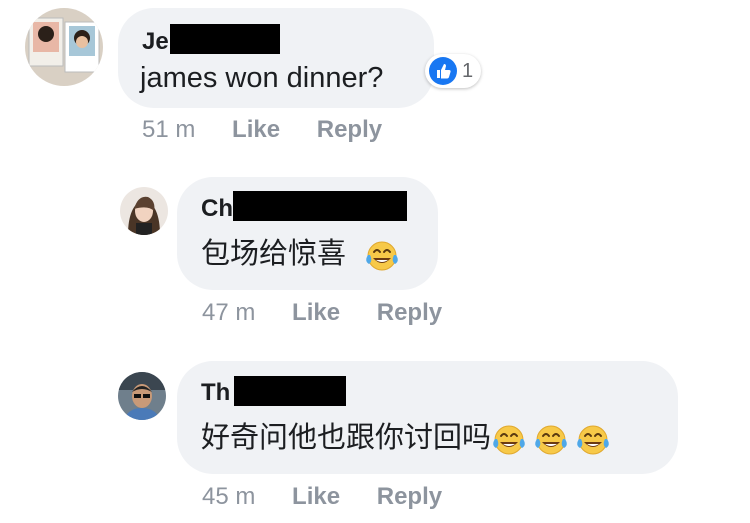 Image resolution: width=750 pixels, height=523 pixels. I want to click on reaction-count: 1, so click(468, 70).